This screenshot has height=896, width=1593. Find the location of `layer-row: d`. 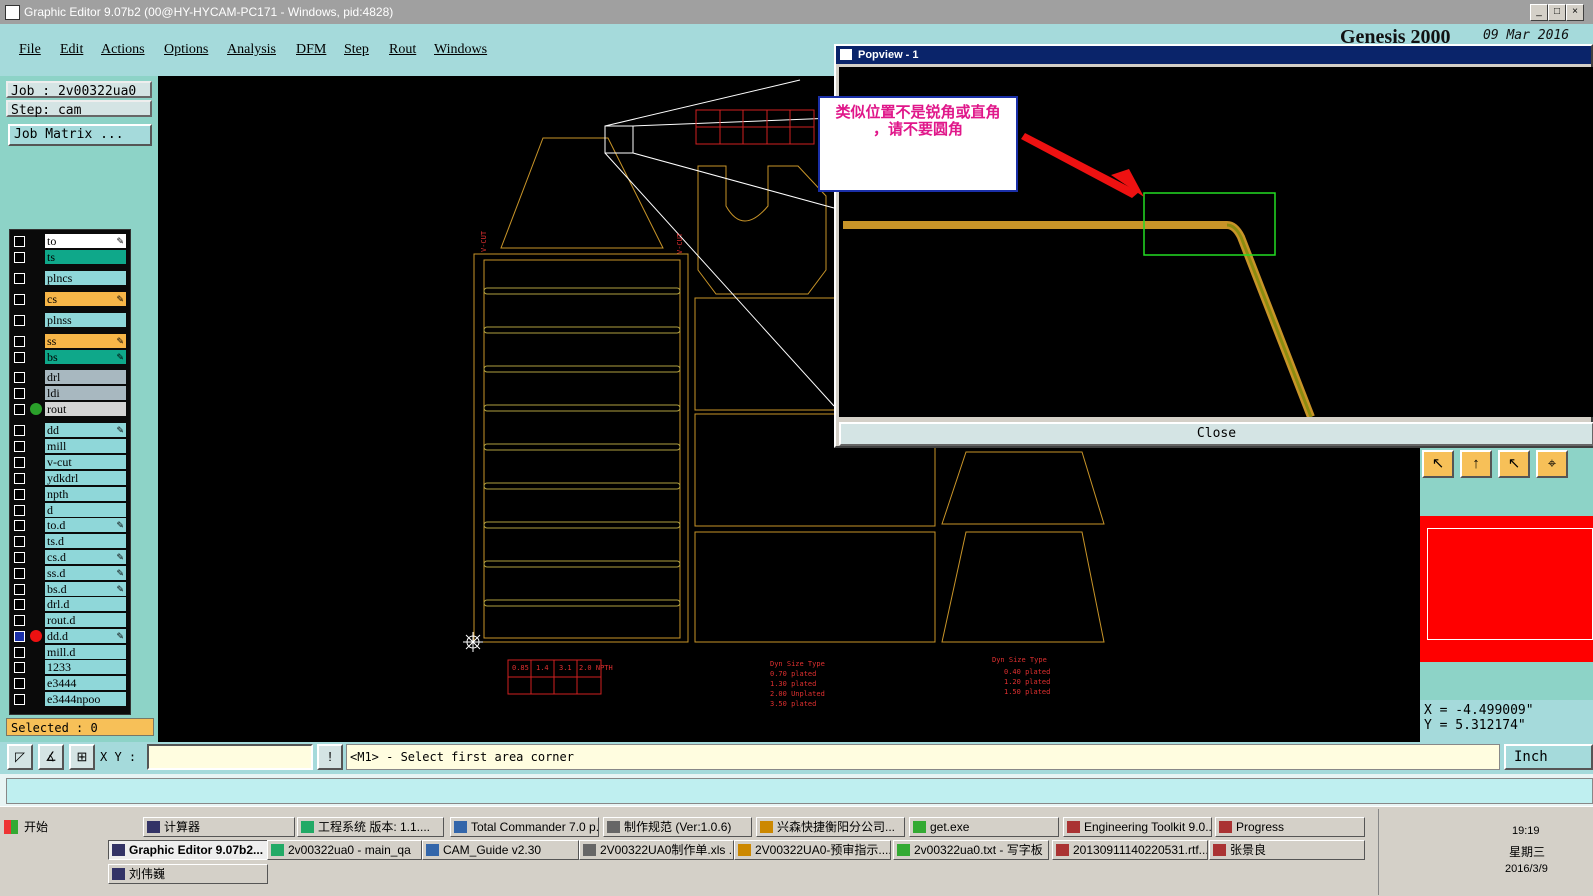

layer-row: d is located at coordinates (70, 510).